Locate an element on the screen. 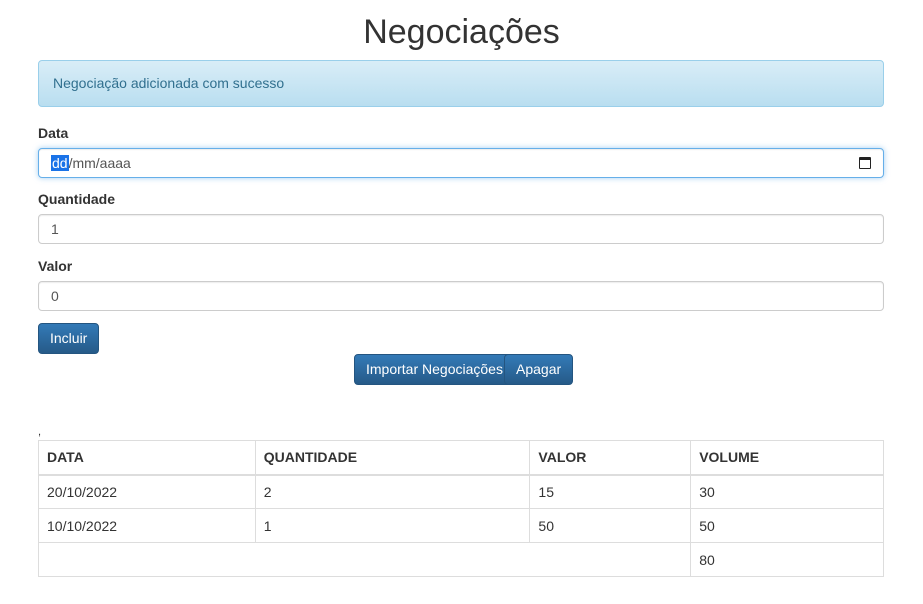 The height and width of the screenshot is (604, 923). page-title: Negociações is located at coordinates (461, 32).